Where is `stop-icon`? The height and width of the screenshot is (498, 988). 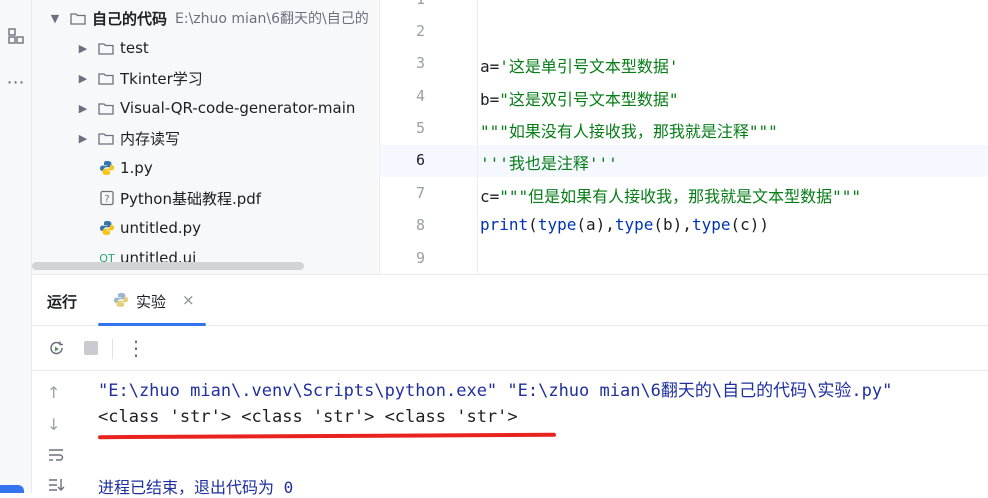 stop-icon is located at coordinates (91, 350).